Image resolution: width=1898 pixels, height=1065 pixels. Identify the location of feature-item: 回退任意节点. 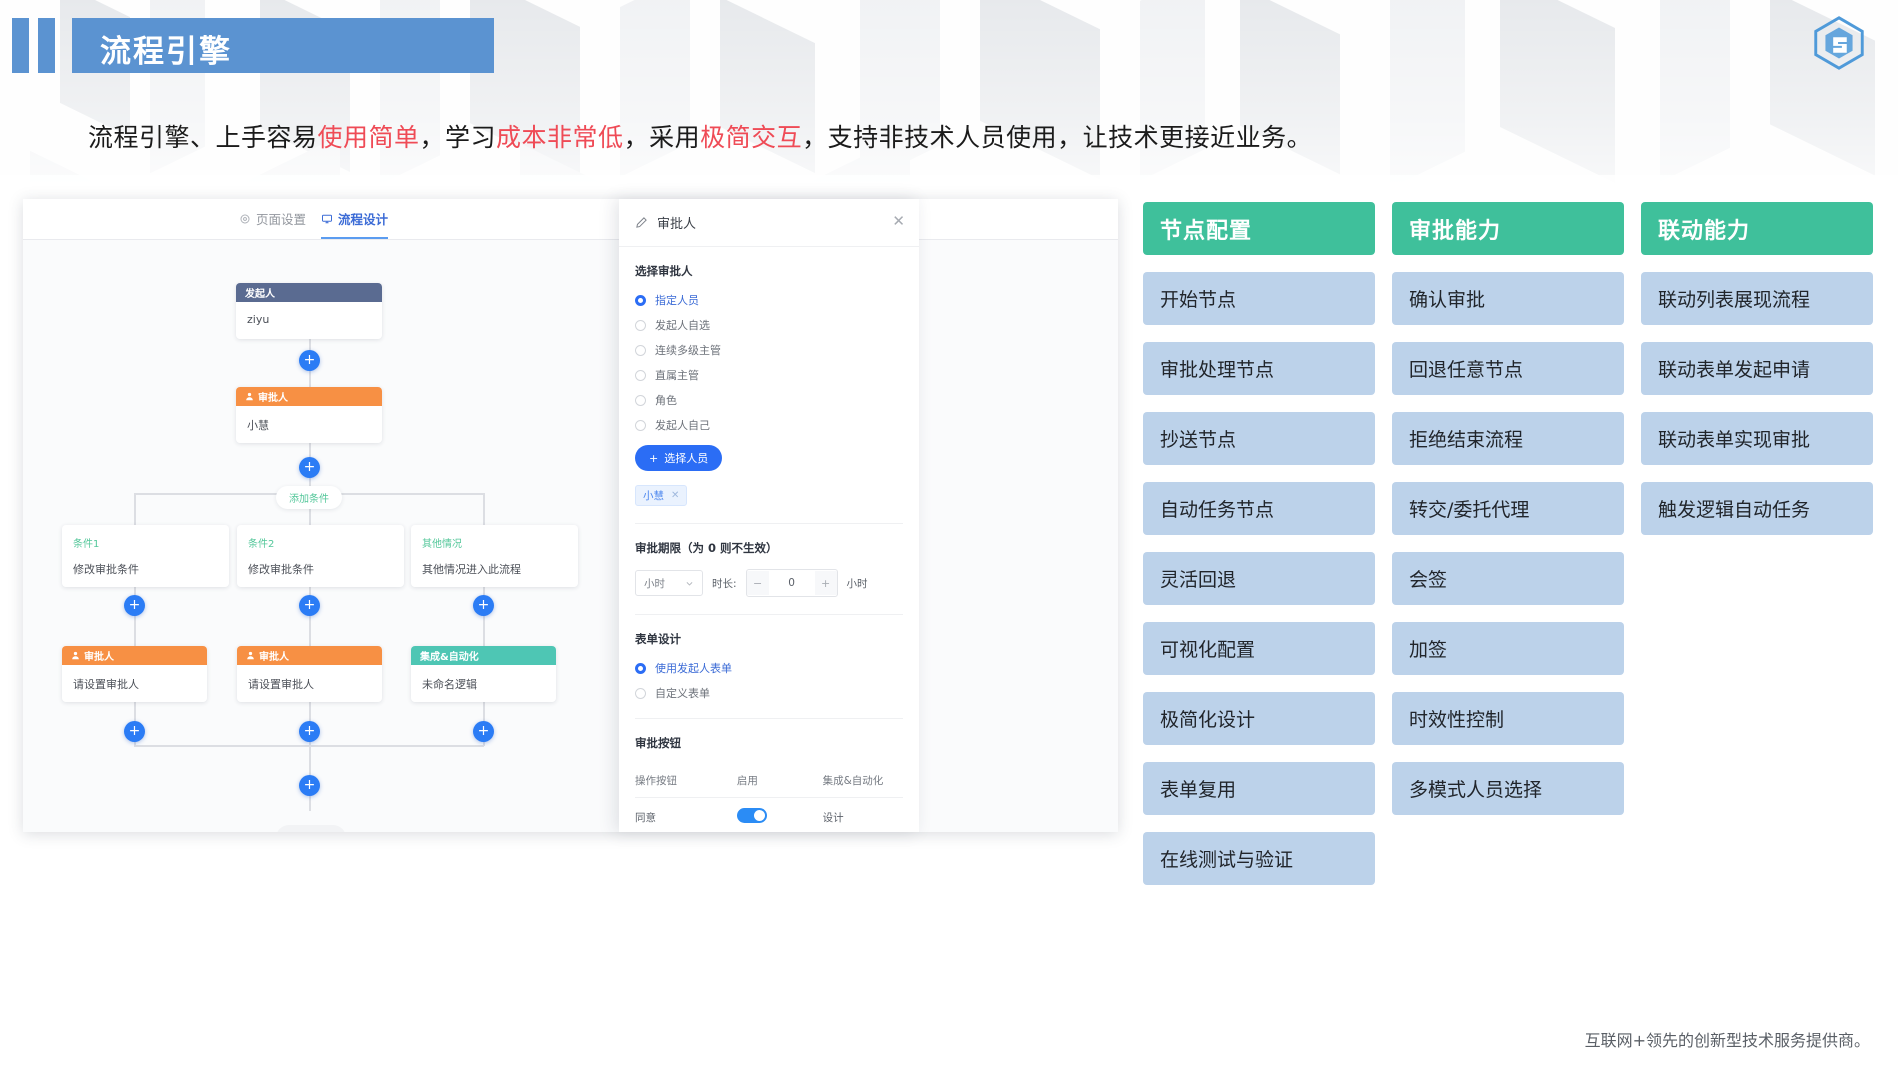
(1508, 368).